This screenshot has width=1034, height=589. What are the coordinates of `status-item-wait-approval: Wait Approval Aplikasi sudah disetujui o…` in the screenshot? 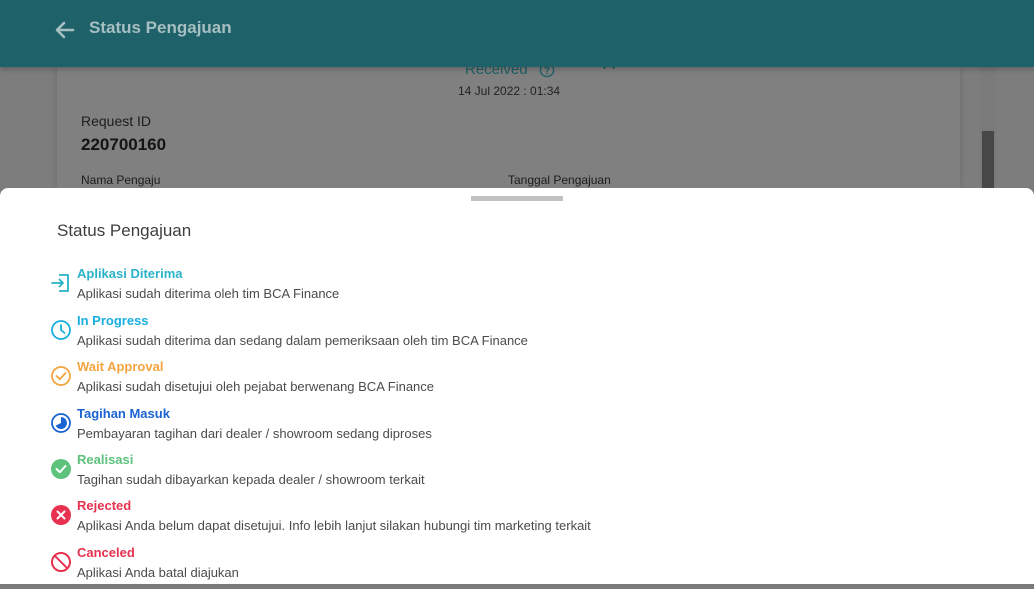 It's located at (400, 381).